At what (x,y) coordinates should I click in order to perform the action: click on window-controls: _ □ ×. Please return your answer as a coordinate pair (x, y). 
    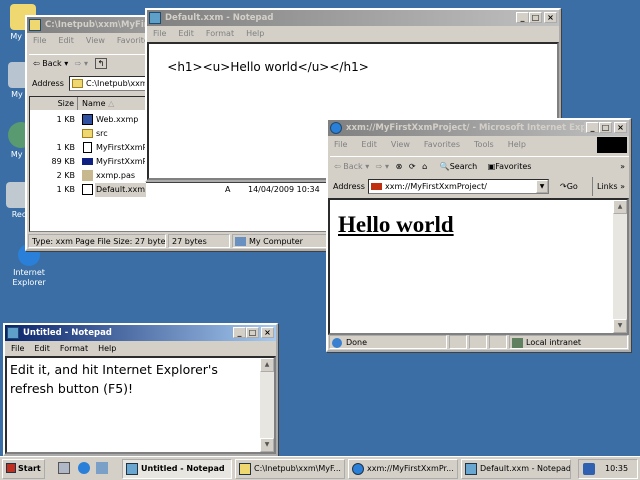
    Looking at the image, I should click on (253, 332).